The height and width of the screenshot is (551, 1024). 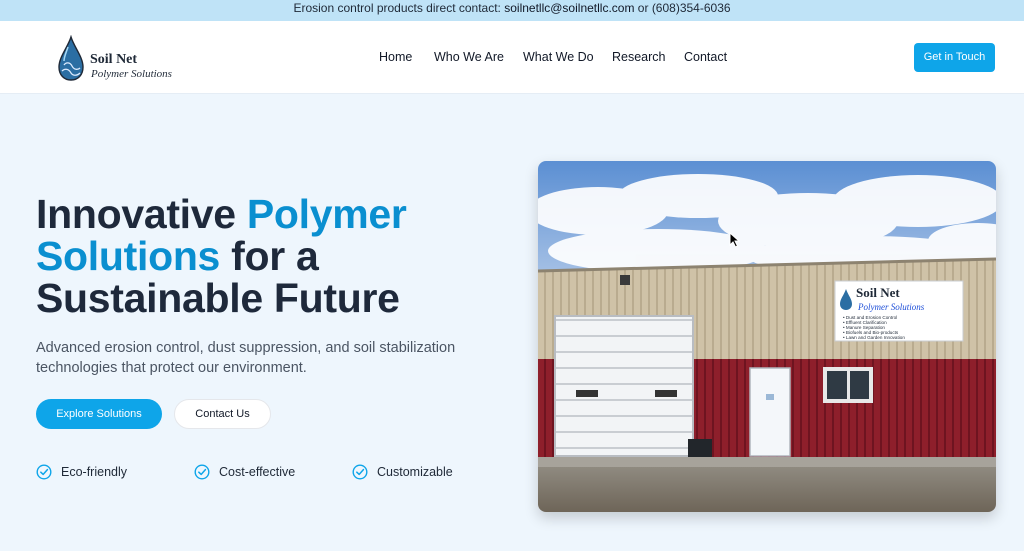 What do you see at coordinates (643, 8) in the screenshot?
I see `topbar-or: or` at bounding box center [643, 8].